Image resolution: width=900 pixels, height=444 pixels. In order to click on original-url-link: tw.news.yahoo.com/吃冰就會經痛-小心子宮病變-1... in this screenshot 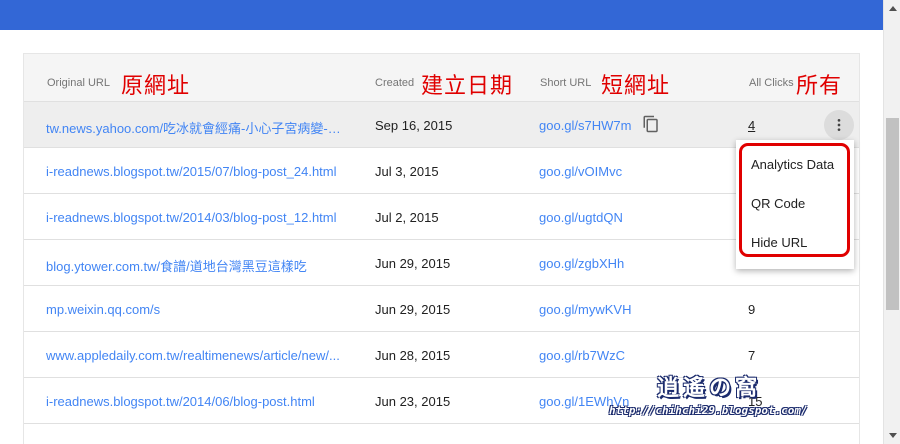, I will do `click(194, 127)`.